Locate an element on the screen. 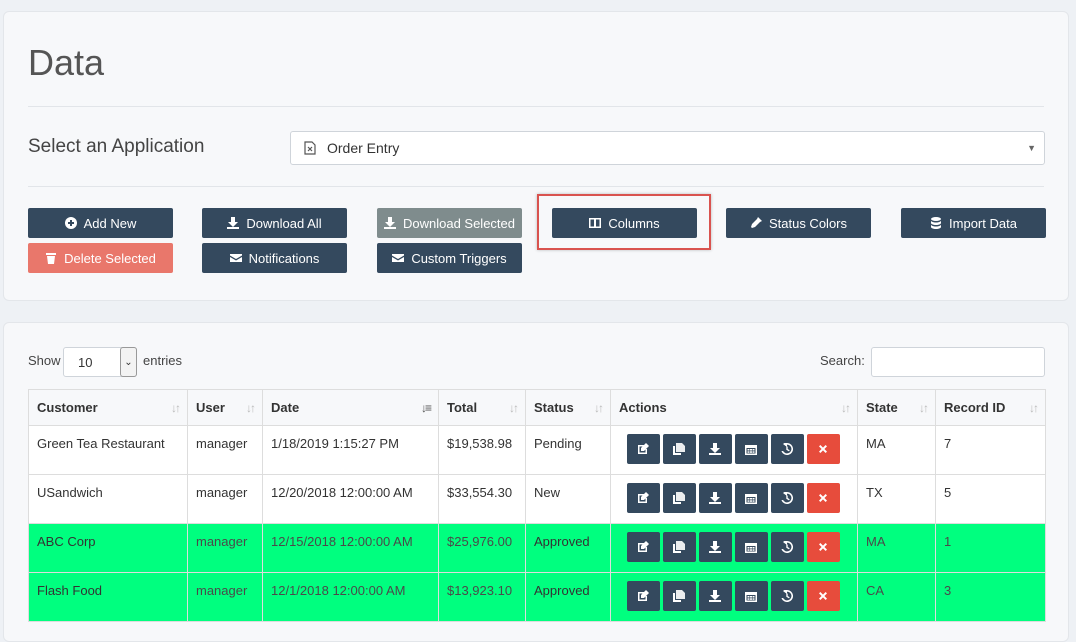  calendar-icon is located at coordinates (751, 499).